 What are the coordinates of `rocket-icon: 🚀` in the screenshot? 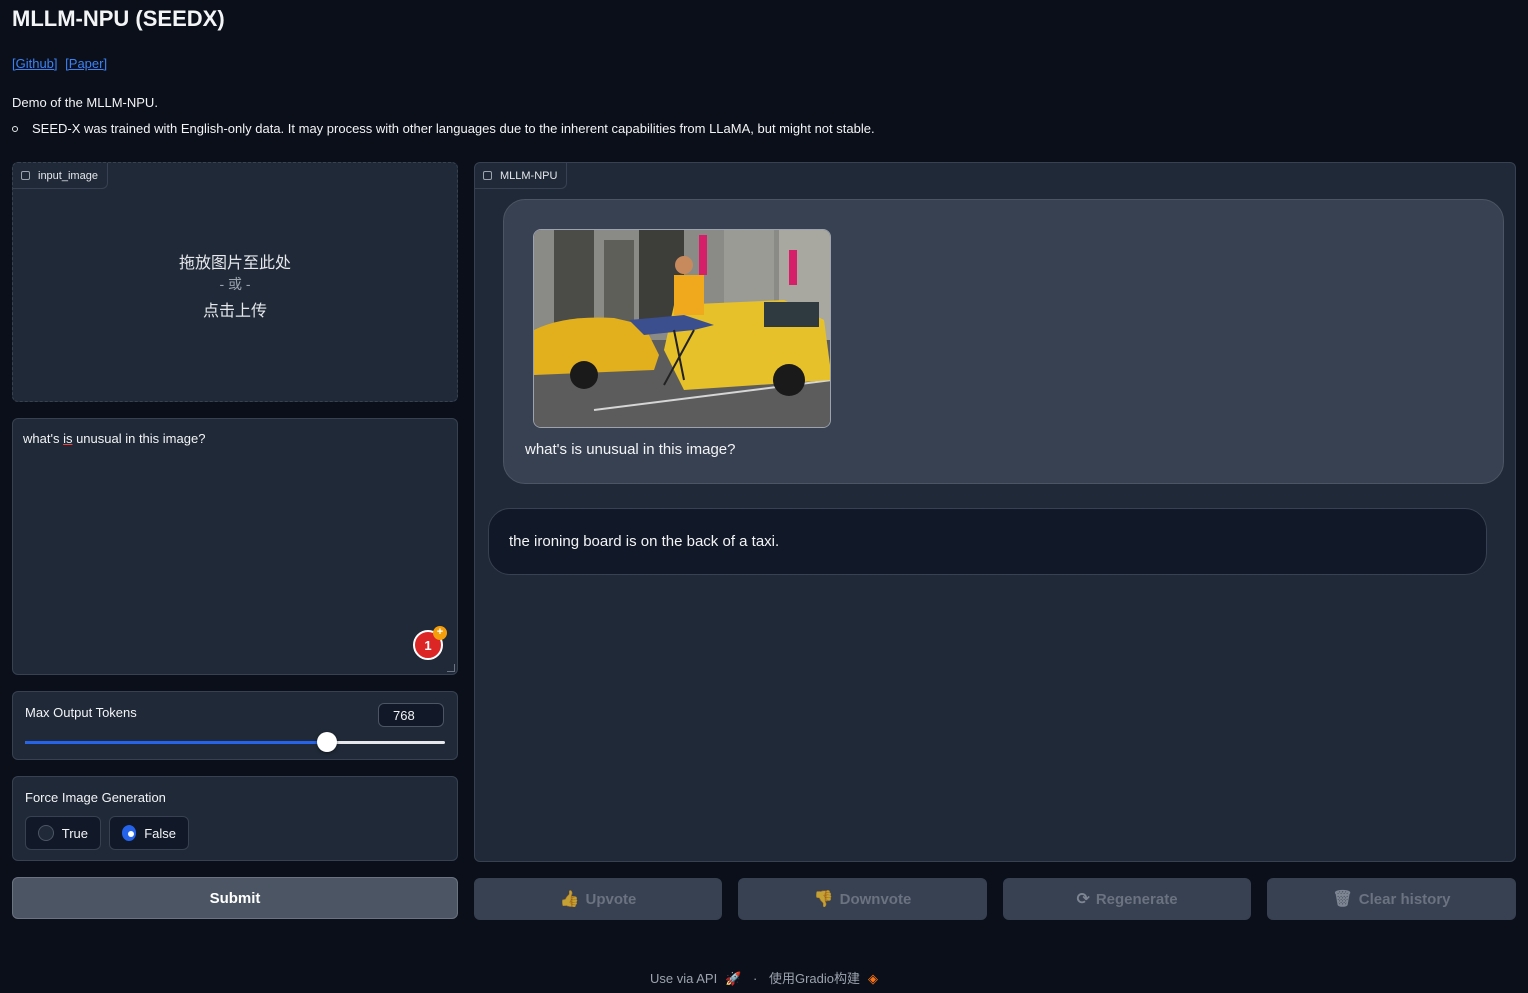 It's located at (733, 978).